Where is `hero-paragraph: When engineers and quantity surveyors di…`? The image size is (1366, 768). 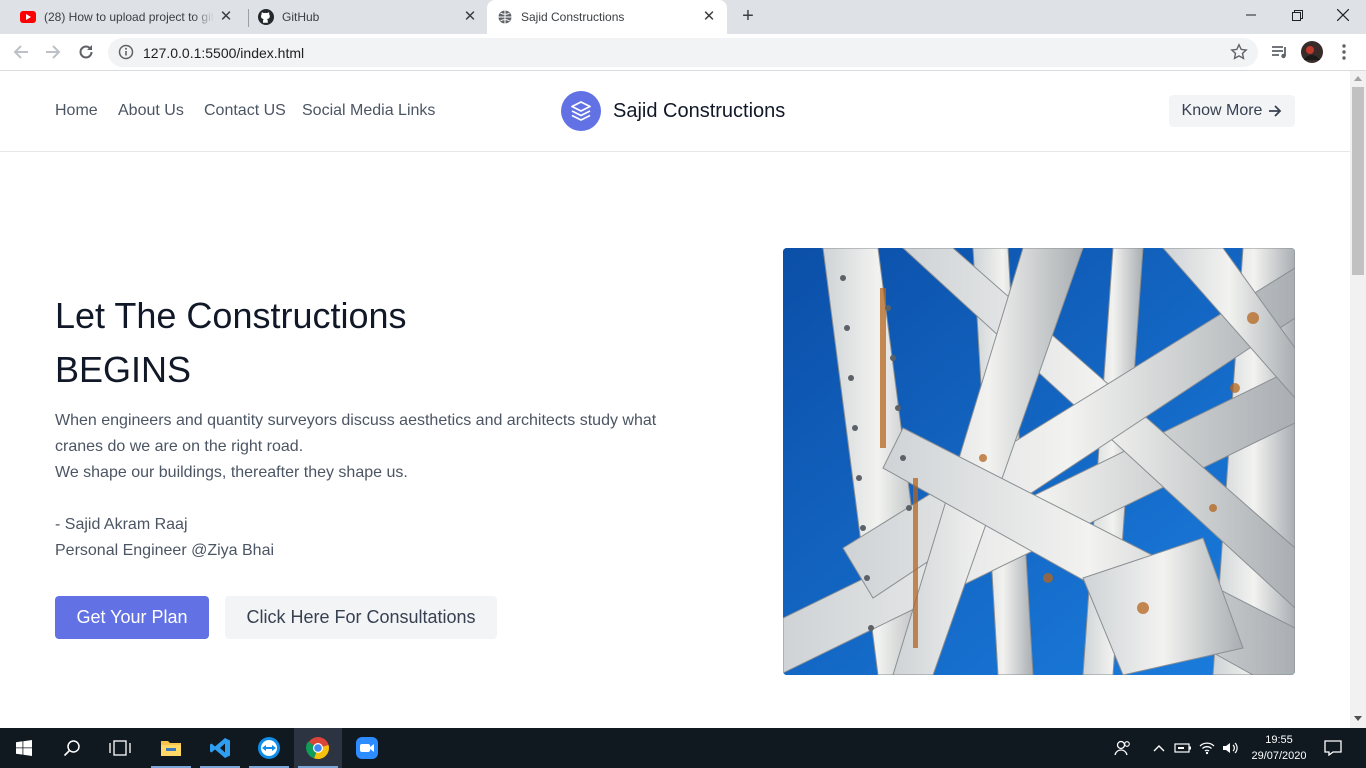
hero-paragraph: When engineers and quantity surveyors di… is located at coordinates (370, 486).